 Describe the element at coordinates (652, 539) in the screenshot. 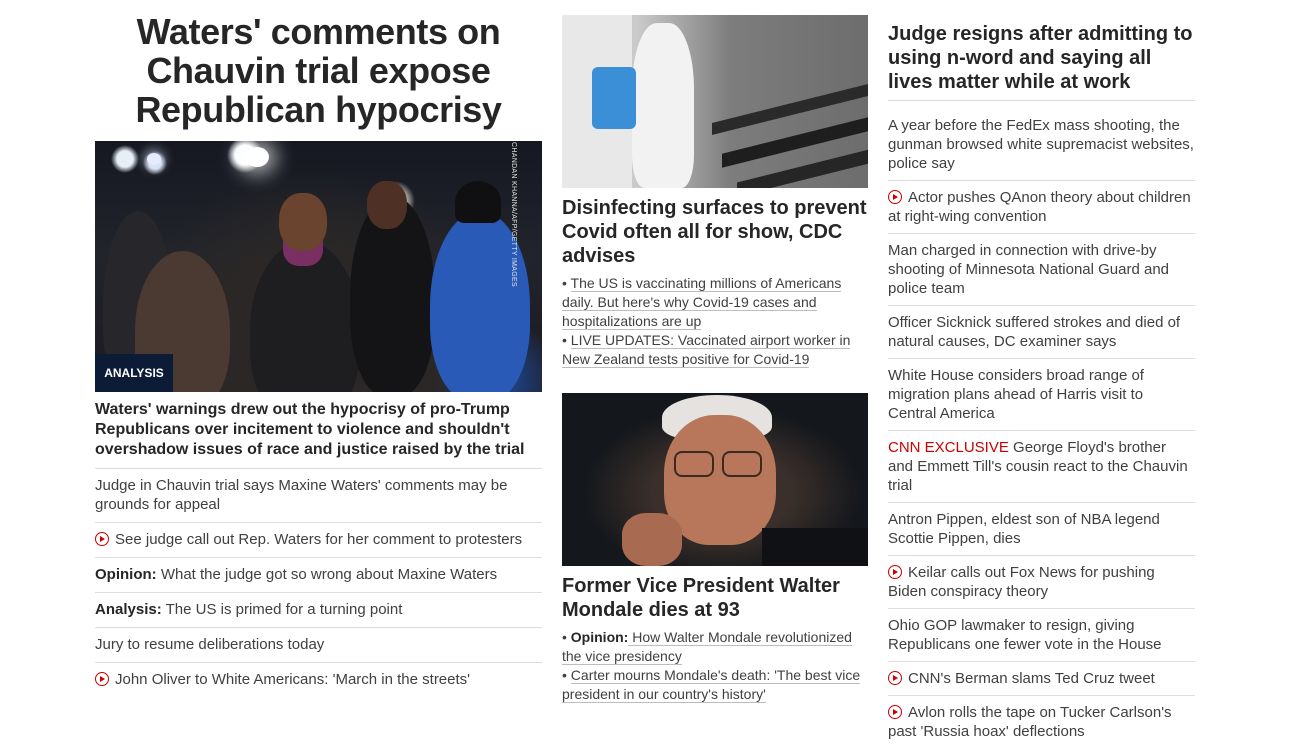

I see `photo-hand` at that location.